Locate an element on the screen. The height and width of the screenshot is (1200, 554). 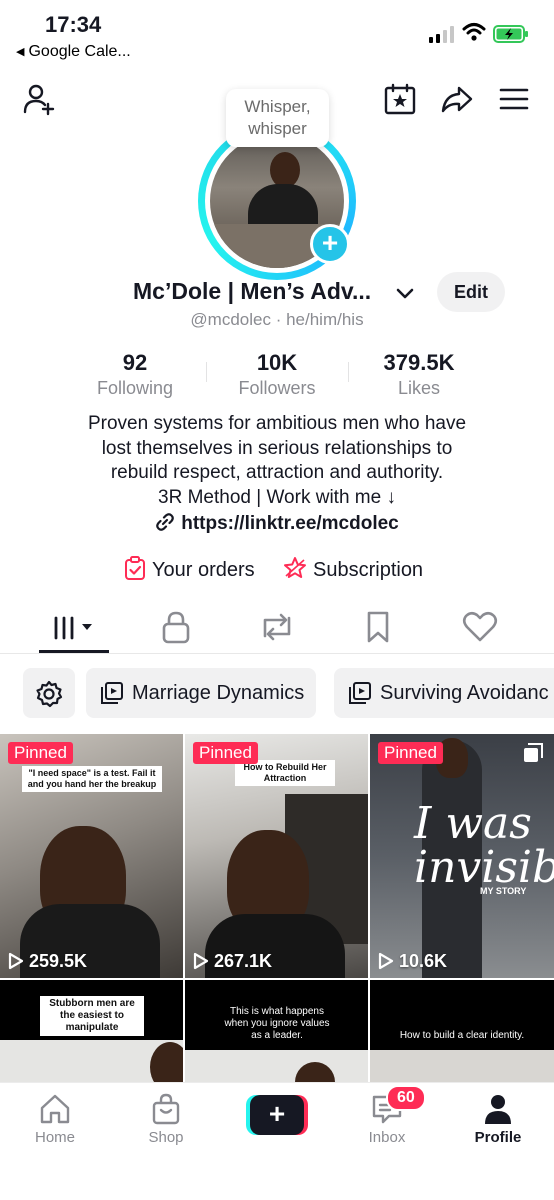
subscription-label: Subscription is located at coordinates (368, 570).